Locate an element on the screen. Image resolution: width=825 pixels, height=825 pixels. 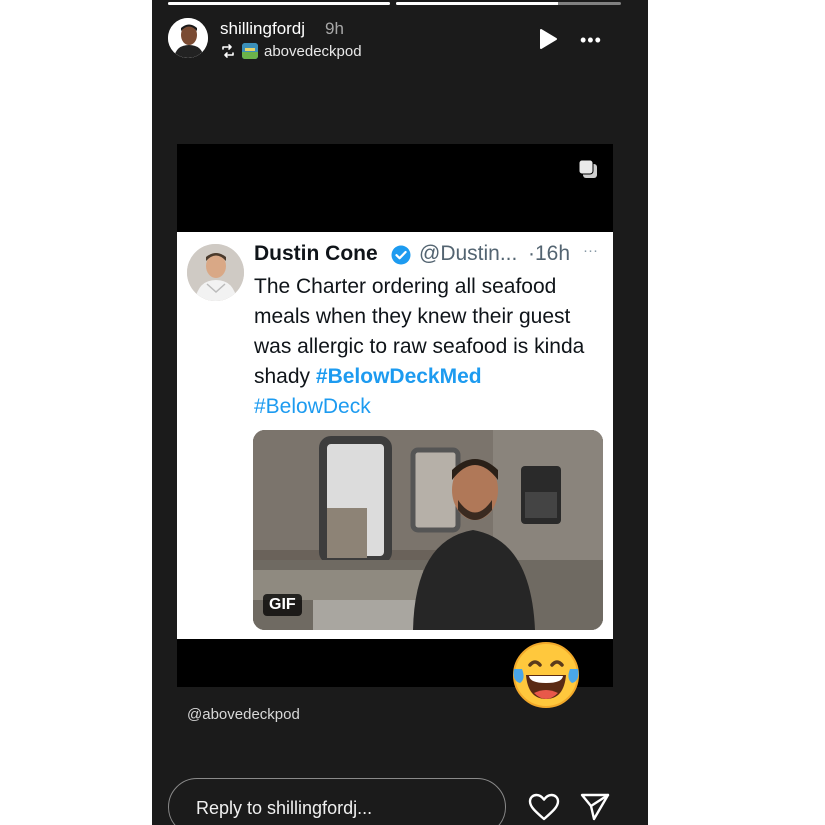
post-time: 9h is located at coordinates (334, 28).